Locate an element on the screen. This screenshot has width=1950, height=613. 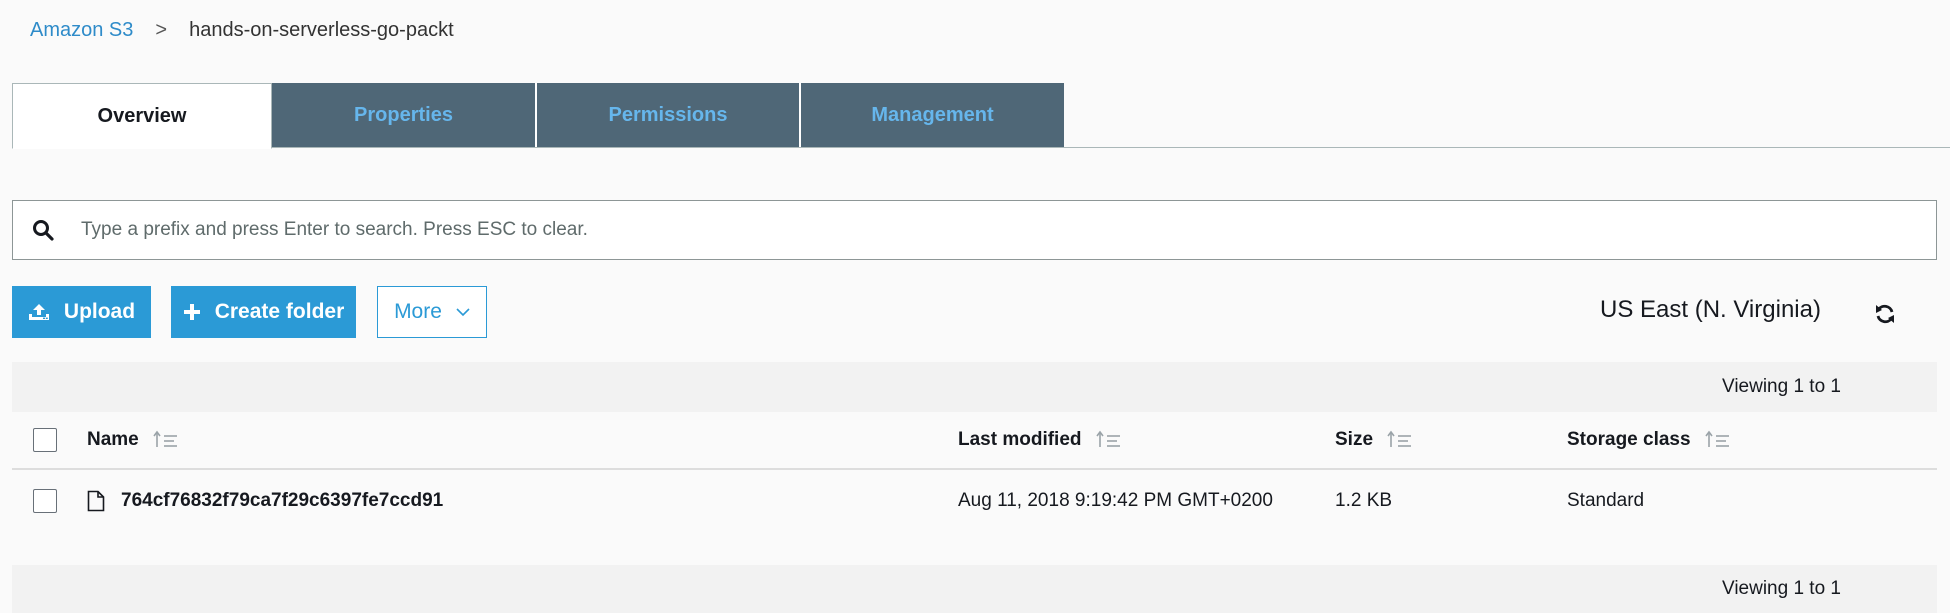
column-size-label: Size is located at coordinates (1354, 439).